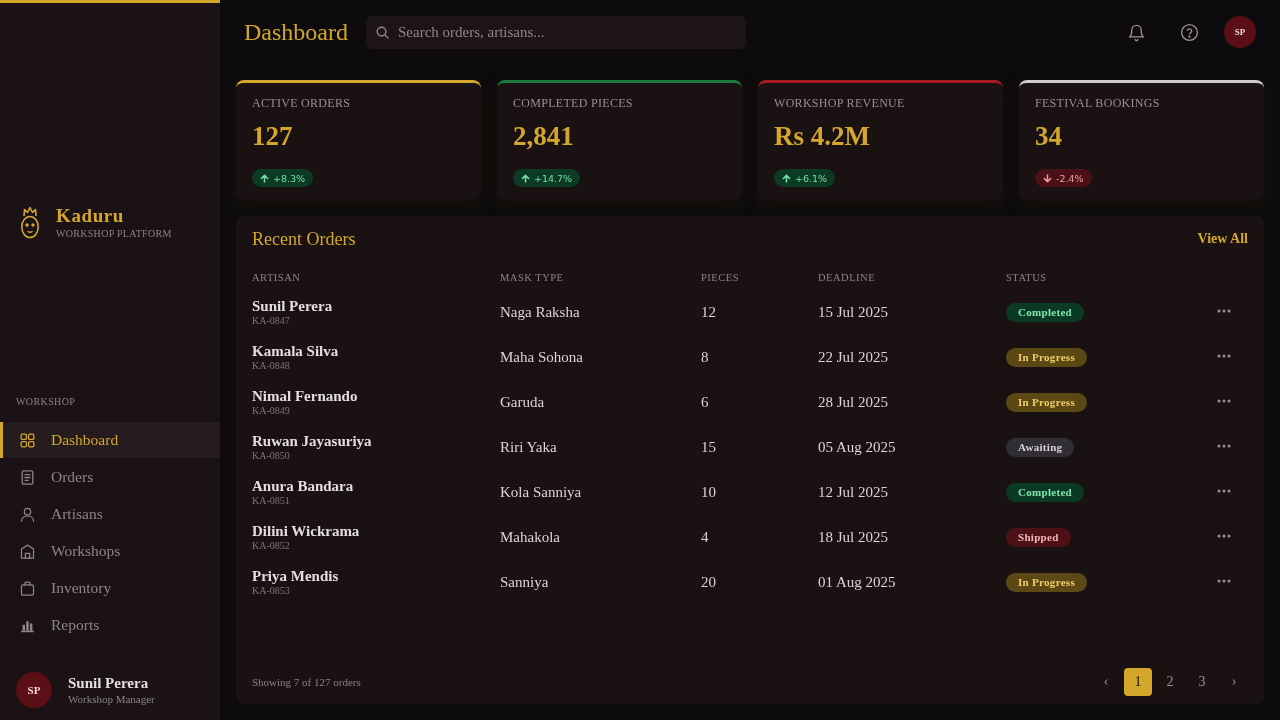 This screenshot has width=1280, height=720. I want to click on user-role: Workshop Manager, so click(111, 698).